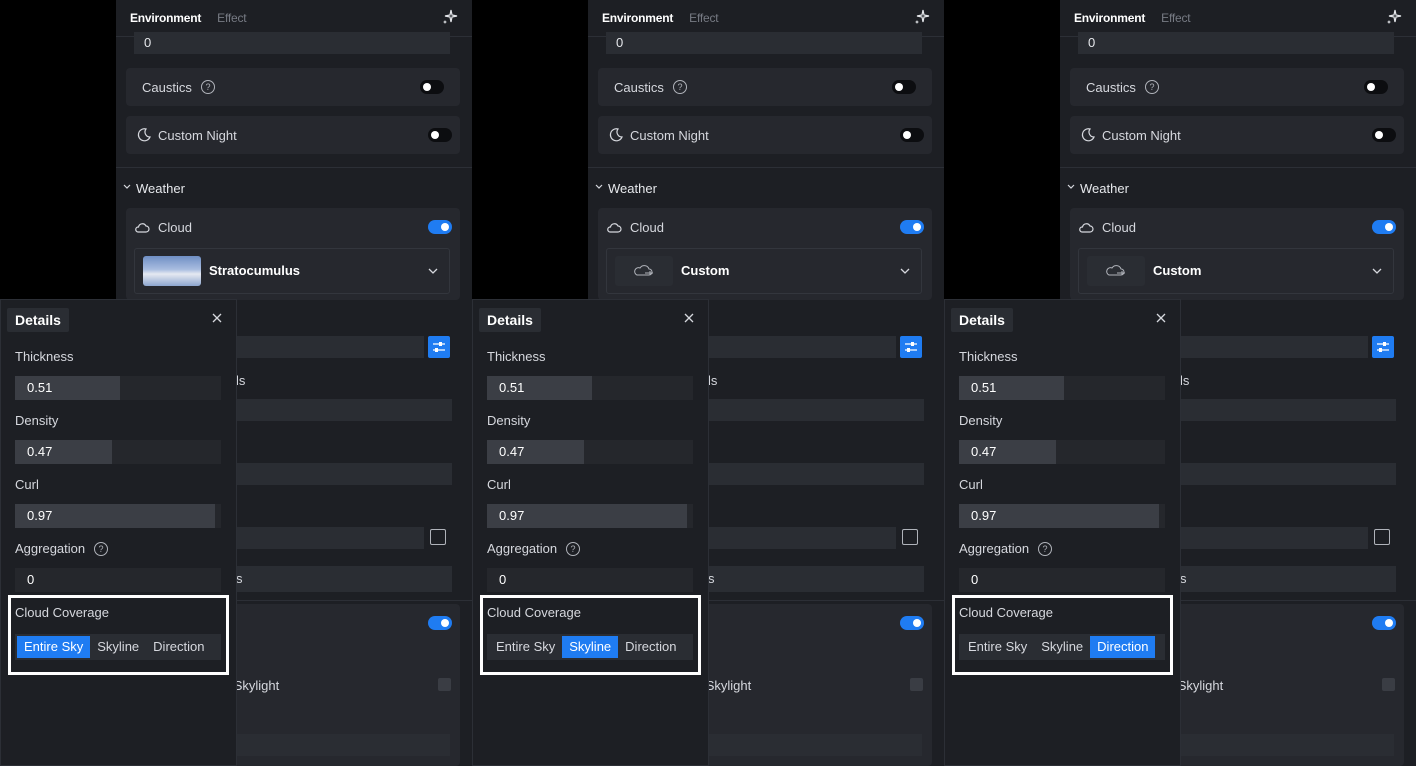 The height and width of the screenshot is (766, 1416). Describe the element at coordinates (499, 484) in the screenshot. I see `curl-label: Curl` at that location.